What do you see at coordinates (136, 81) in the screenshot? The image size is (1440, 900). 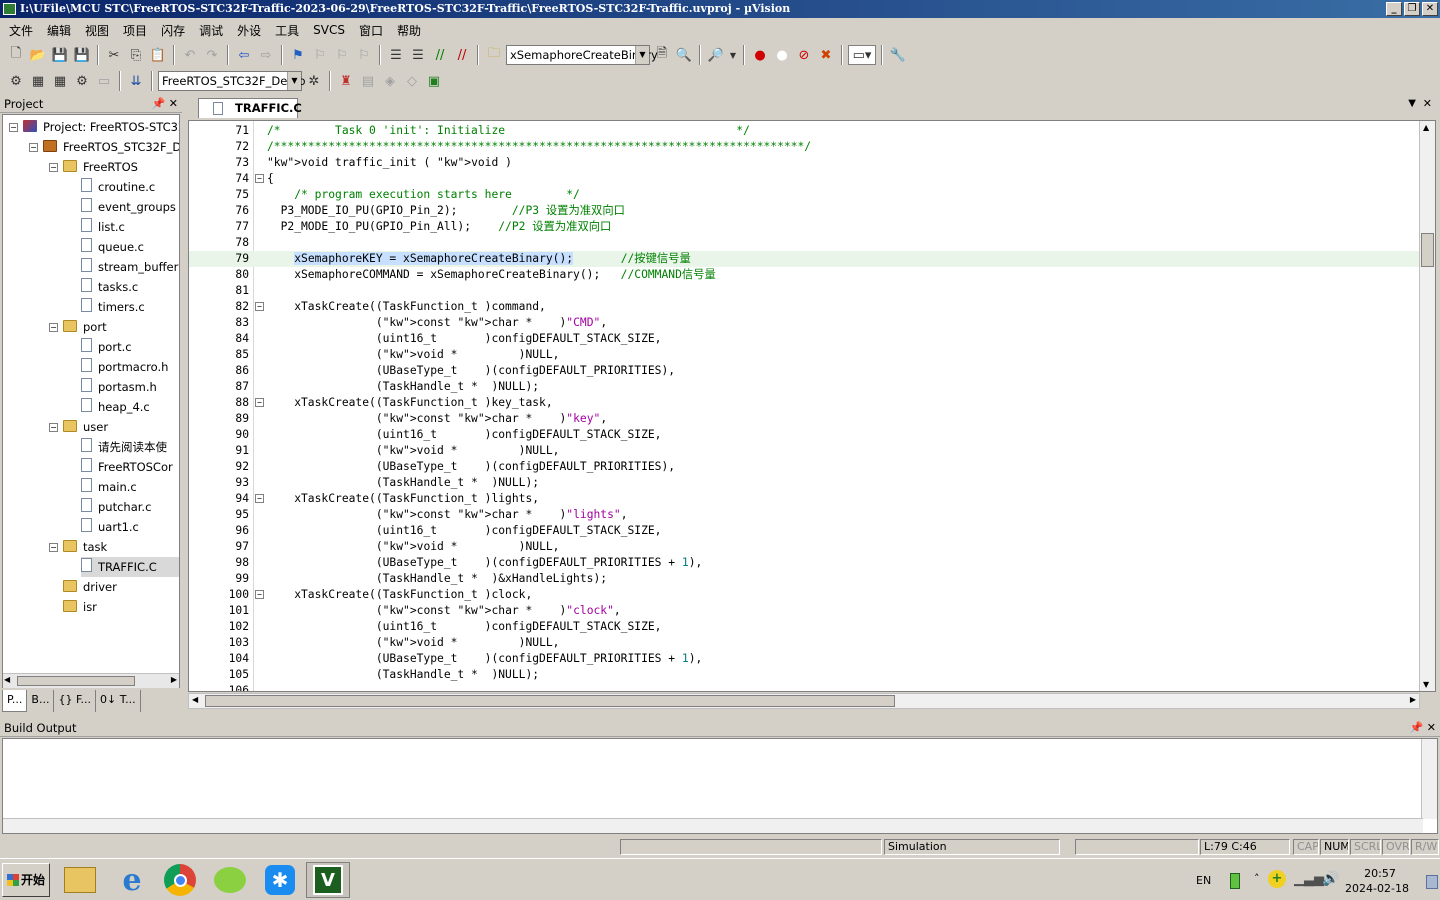 I see `download-icon: ⇊` at bounding box center [136, 81].